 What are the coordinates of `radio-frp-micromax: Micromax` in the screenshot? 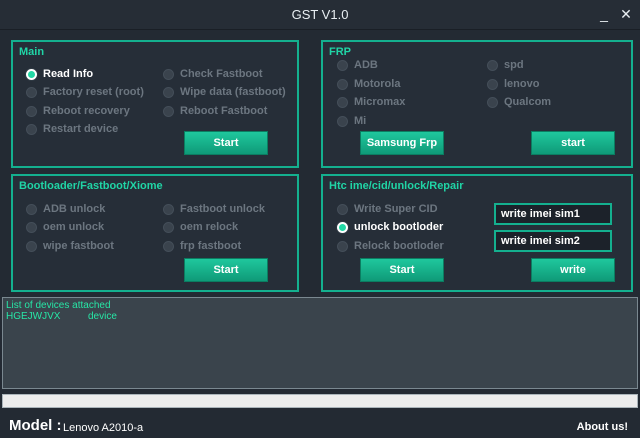 It's located at (371, 102).